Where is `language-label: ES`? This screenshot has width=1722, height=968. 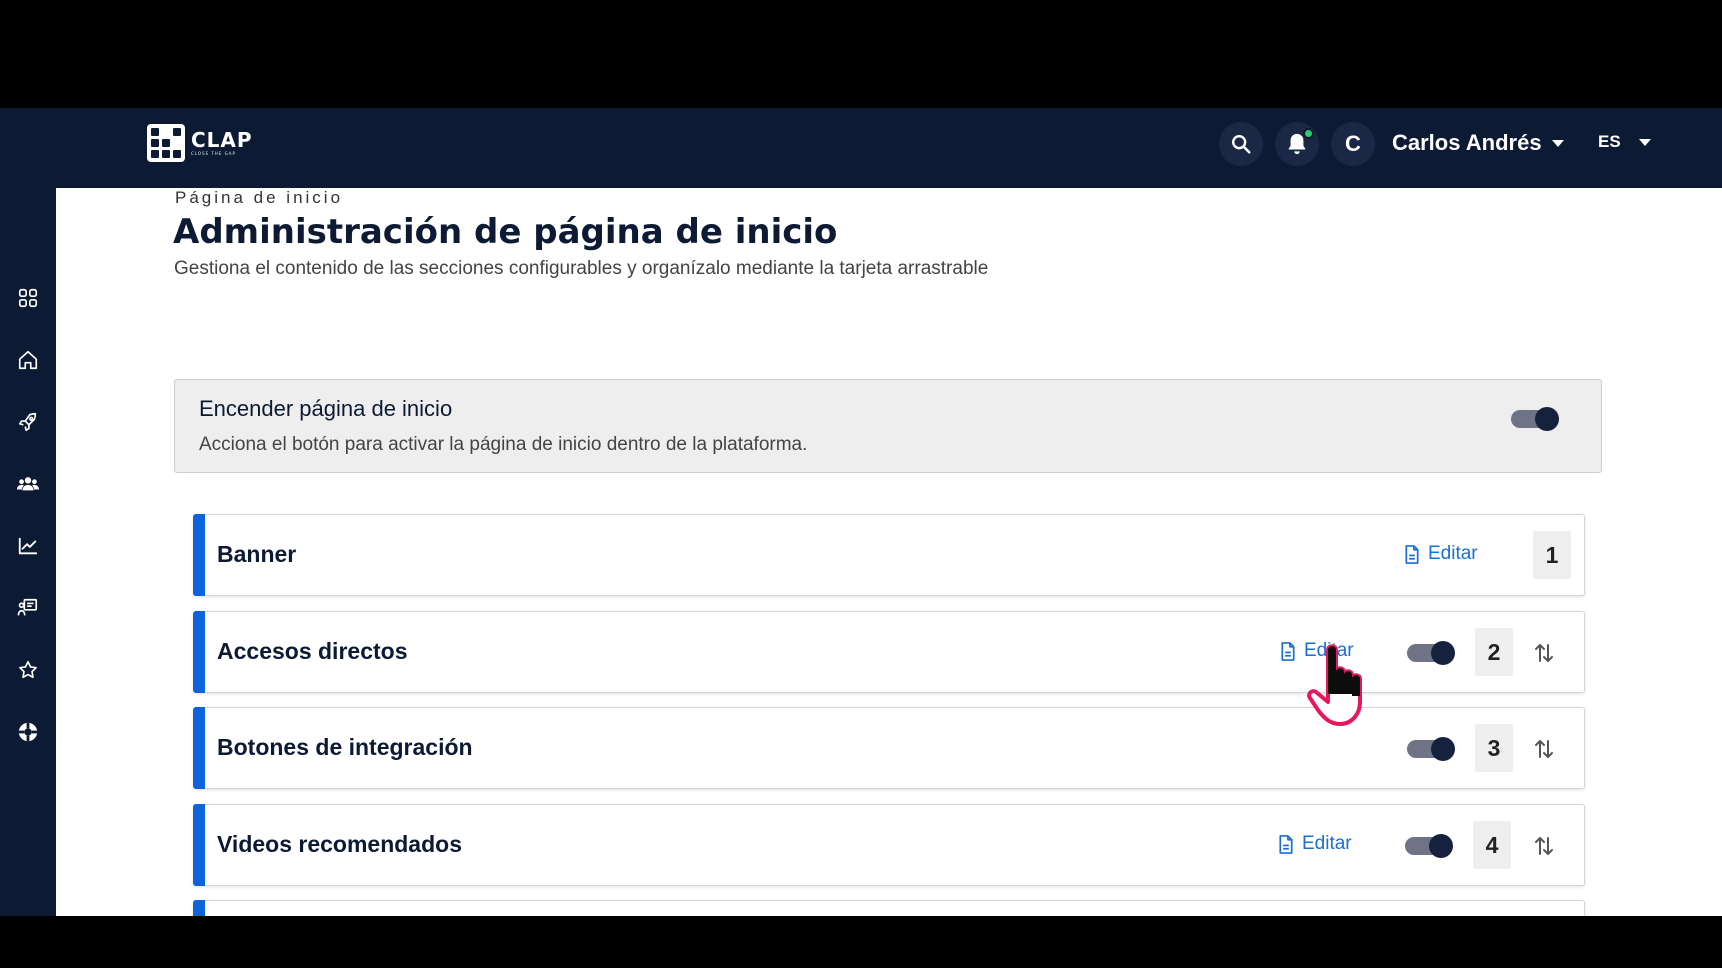 language-label: ES is located at coordinates (1609, 141).